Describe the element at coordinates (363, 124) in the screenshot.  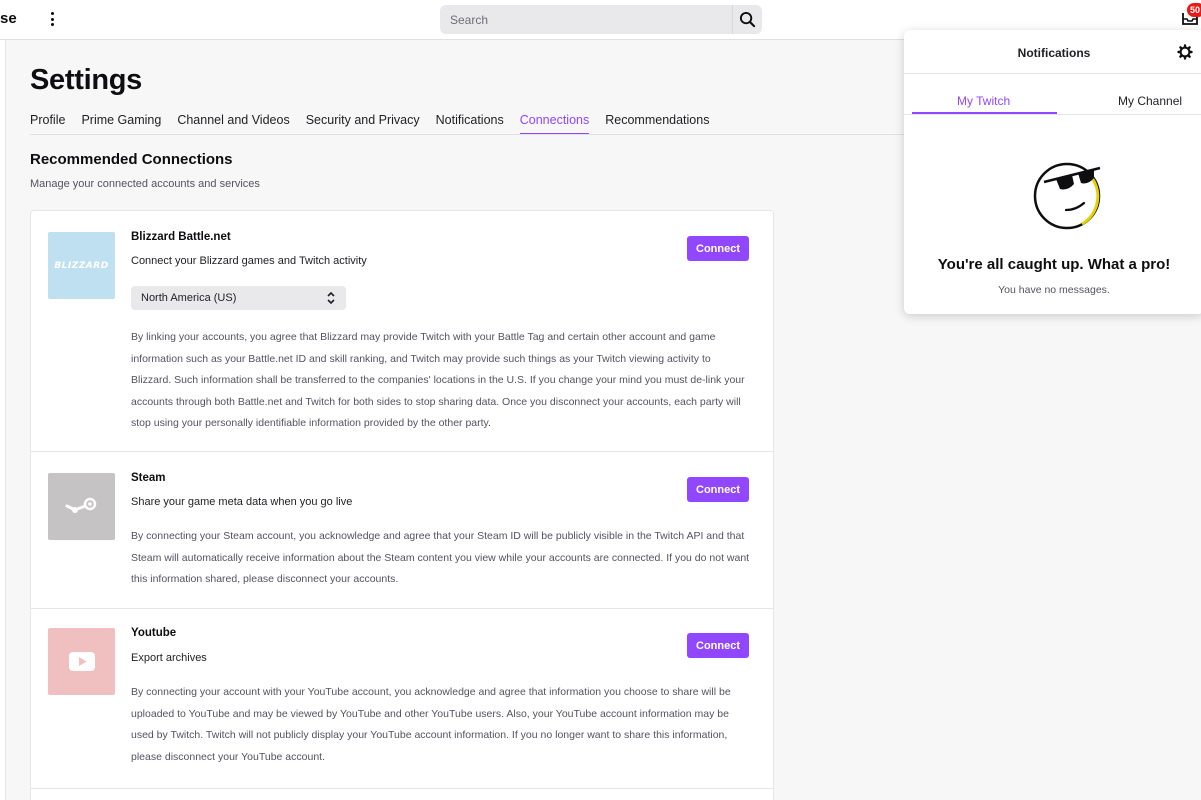
I see `tab-security-and-privacy: Security and Privacy` at that location.